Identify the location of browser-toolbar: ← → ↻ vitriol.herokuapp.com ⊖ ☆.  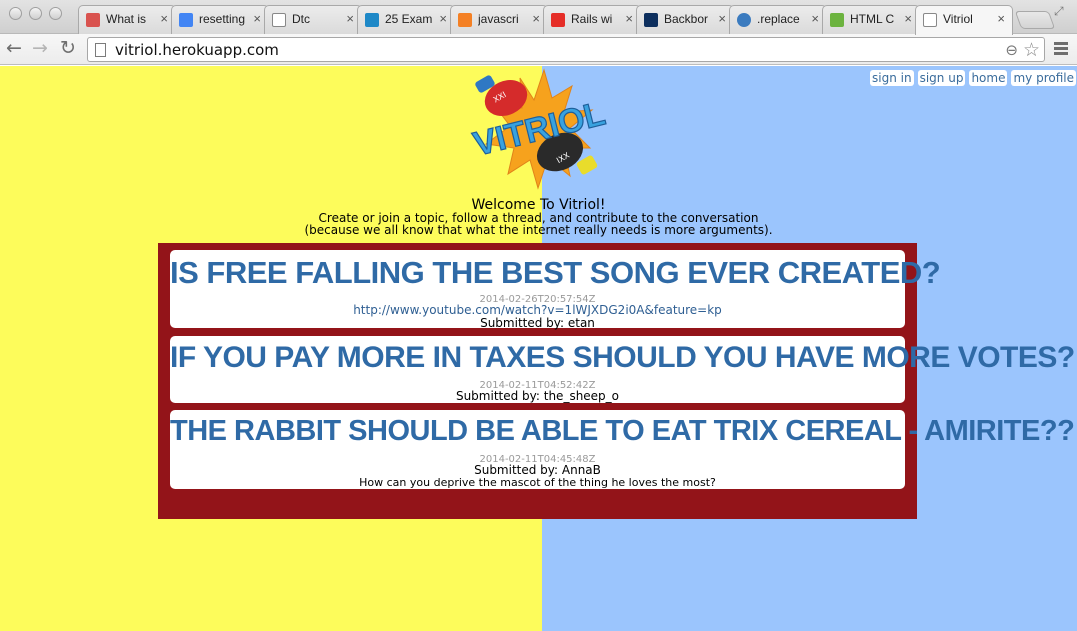
(538, 49).